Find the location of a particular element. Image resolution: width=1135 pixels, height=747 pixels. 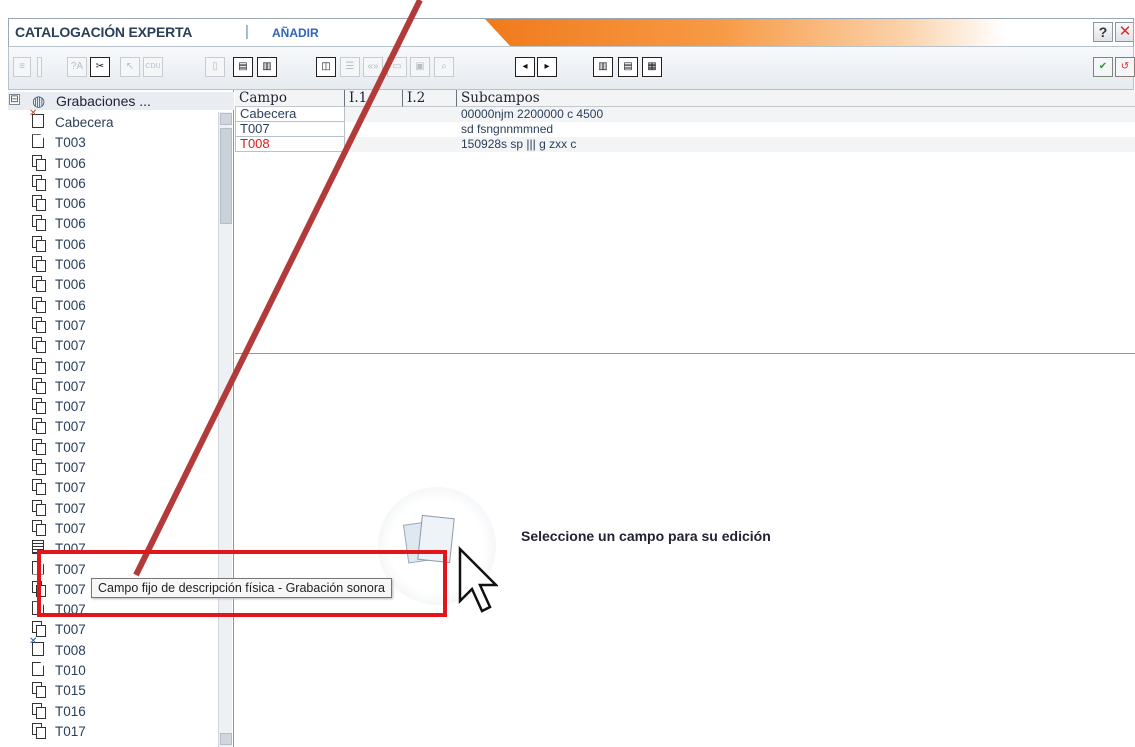

tree-item: T017 is located at coordinates (113, 731).